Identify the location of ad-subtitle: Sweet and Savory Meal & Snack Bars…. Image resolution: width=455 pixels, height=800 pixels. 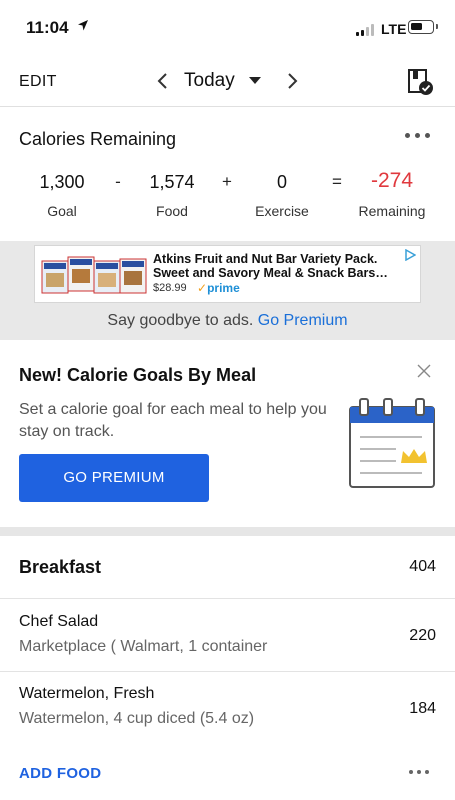
(270, 273).